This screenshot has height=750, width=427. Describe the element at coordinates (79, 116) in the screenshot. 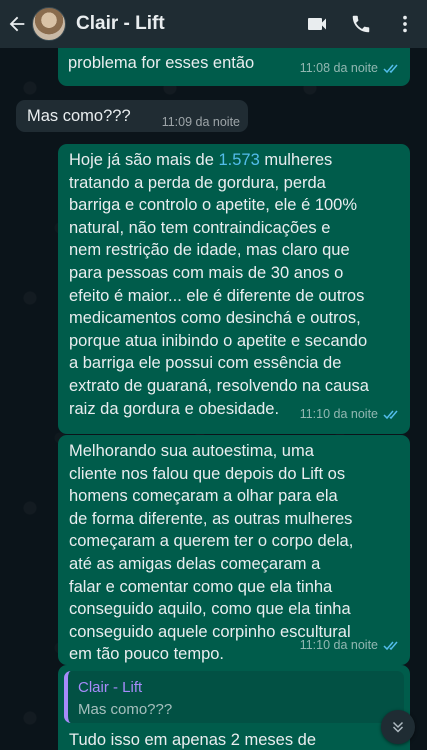

I see `message-text: Mas como???` at that location.